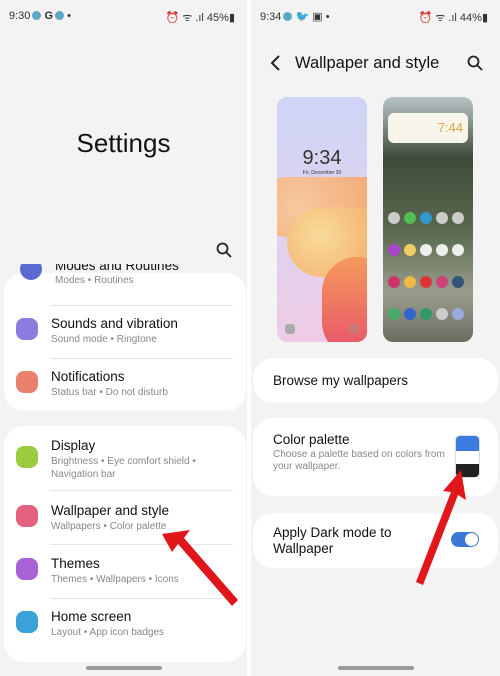 The height and width of the screenshot is (676, 500). Describe the element at coordinates (91, 616) in the screenshot. I see `item-title: Home screen` at that location.